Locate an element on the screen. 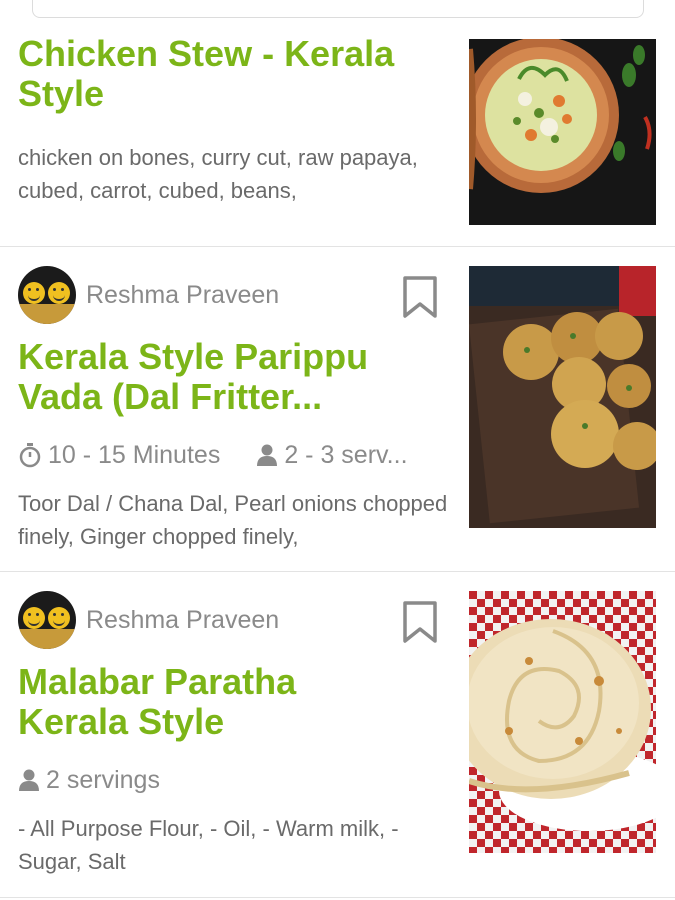 The image size is (675, 900). recipe-title-line: Malabar Paratha is located at coordinates (157, 681).